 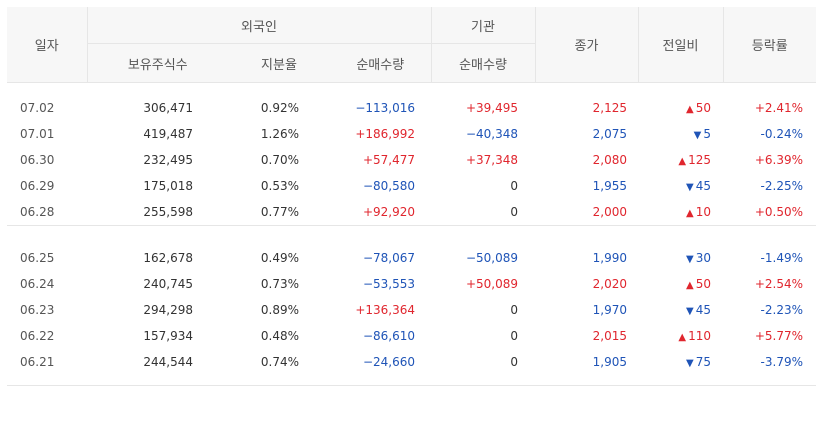 I want to click on share-ratio-cell: 0.70%, so click(x=279, y=160).